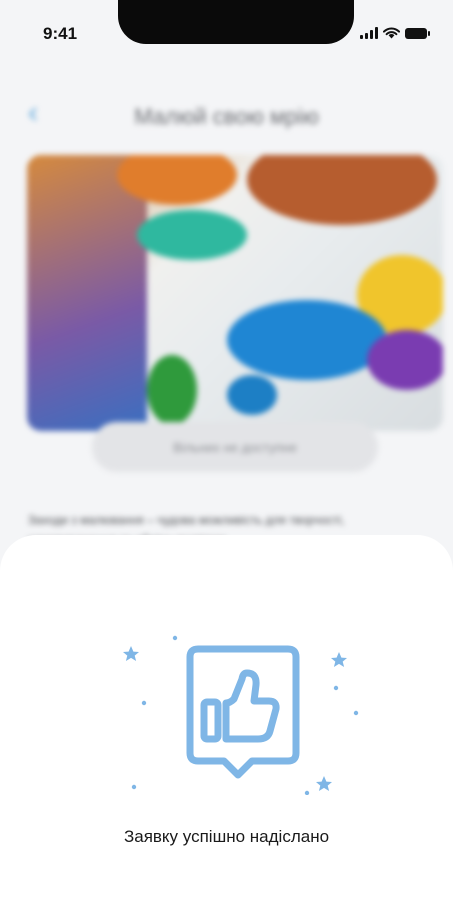  What do you see at coordinates (60, 33) in the screenshot?
I see `status-time: 9:41` at bounding box center [60, 33].